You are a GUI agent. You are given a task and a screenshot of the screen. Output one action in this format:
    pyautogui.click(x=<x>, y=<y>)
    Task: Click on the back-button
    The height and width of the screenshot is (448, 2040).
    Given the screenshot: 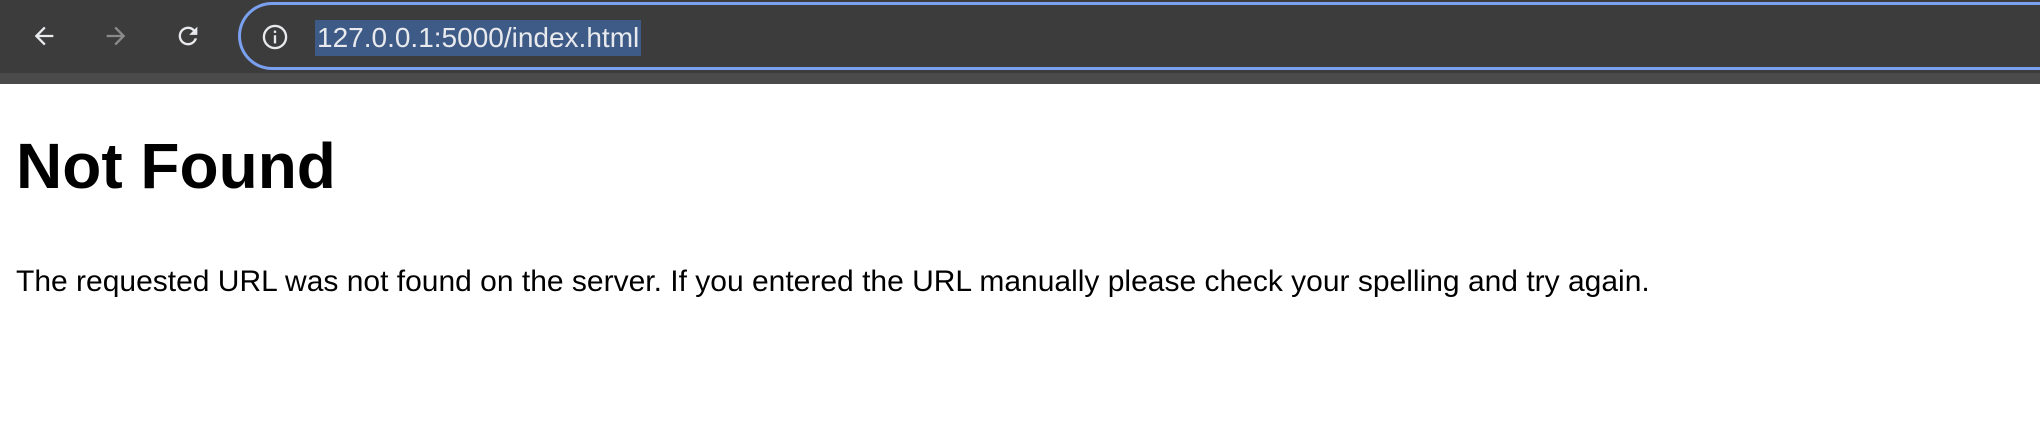 What is the action you would take?
    pyautogui.click(x=44, y=36)
    